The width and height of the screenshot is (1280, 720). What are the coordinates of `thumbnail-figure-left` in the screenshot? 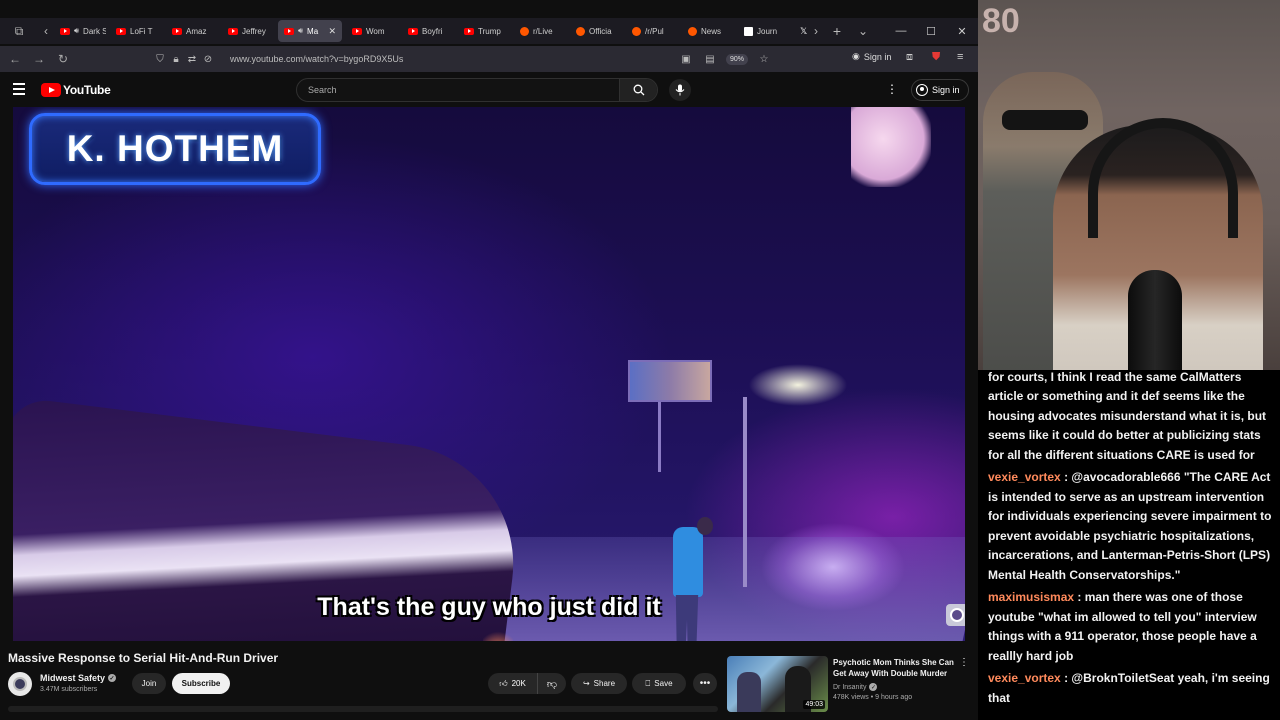 It's located at (749, 692).